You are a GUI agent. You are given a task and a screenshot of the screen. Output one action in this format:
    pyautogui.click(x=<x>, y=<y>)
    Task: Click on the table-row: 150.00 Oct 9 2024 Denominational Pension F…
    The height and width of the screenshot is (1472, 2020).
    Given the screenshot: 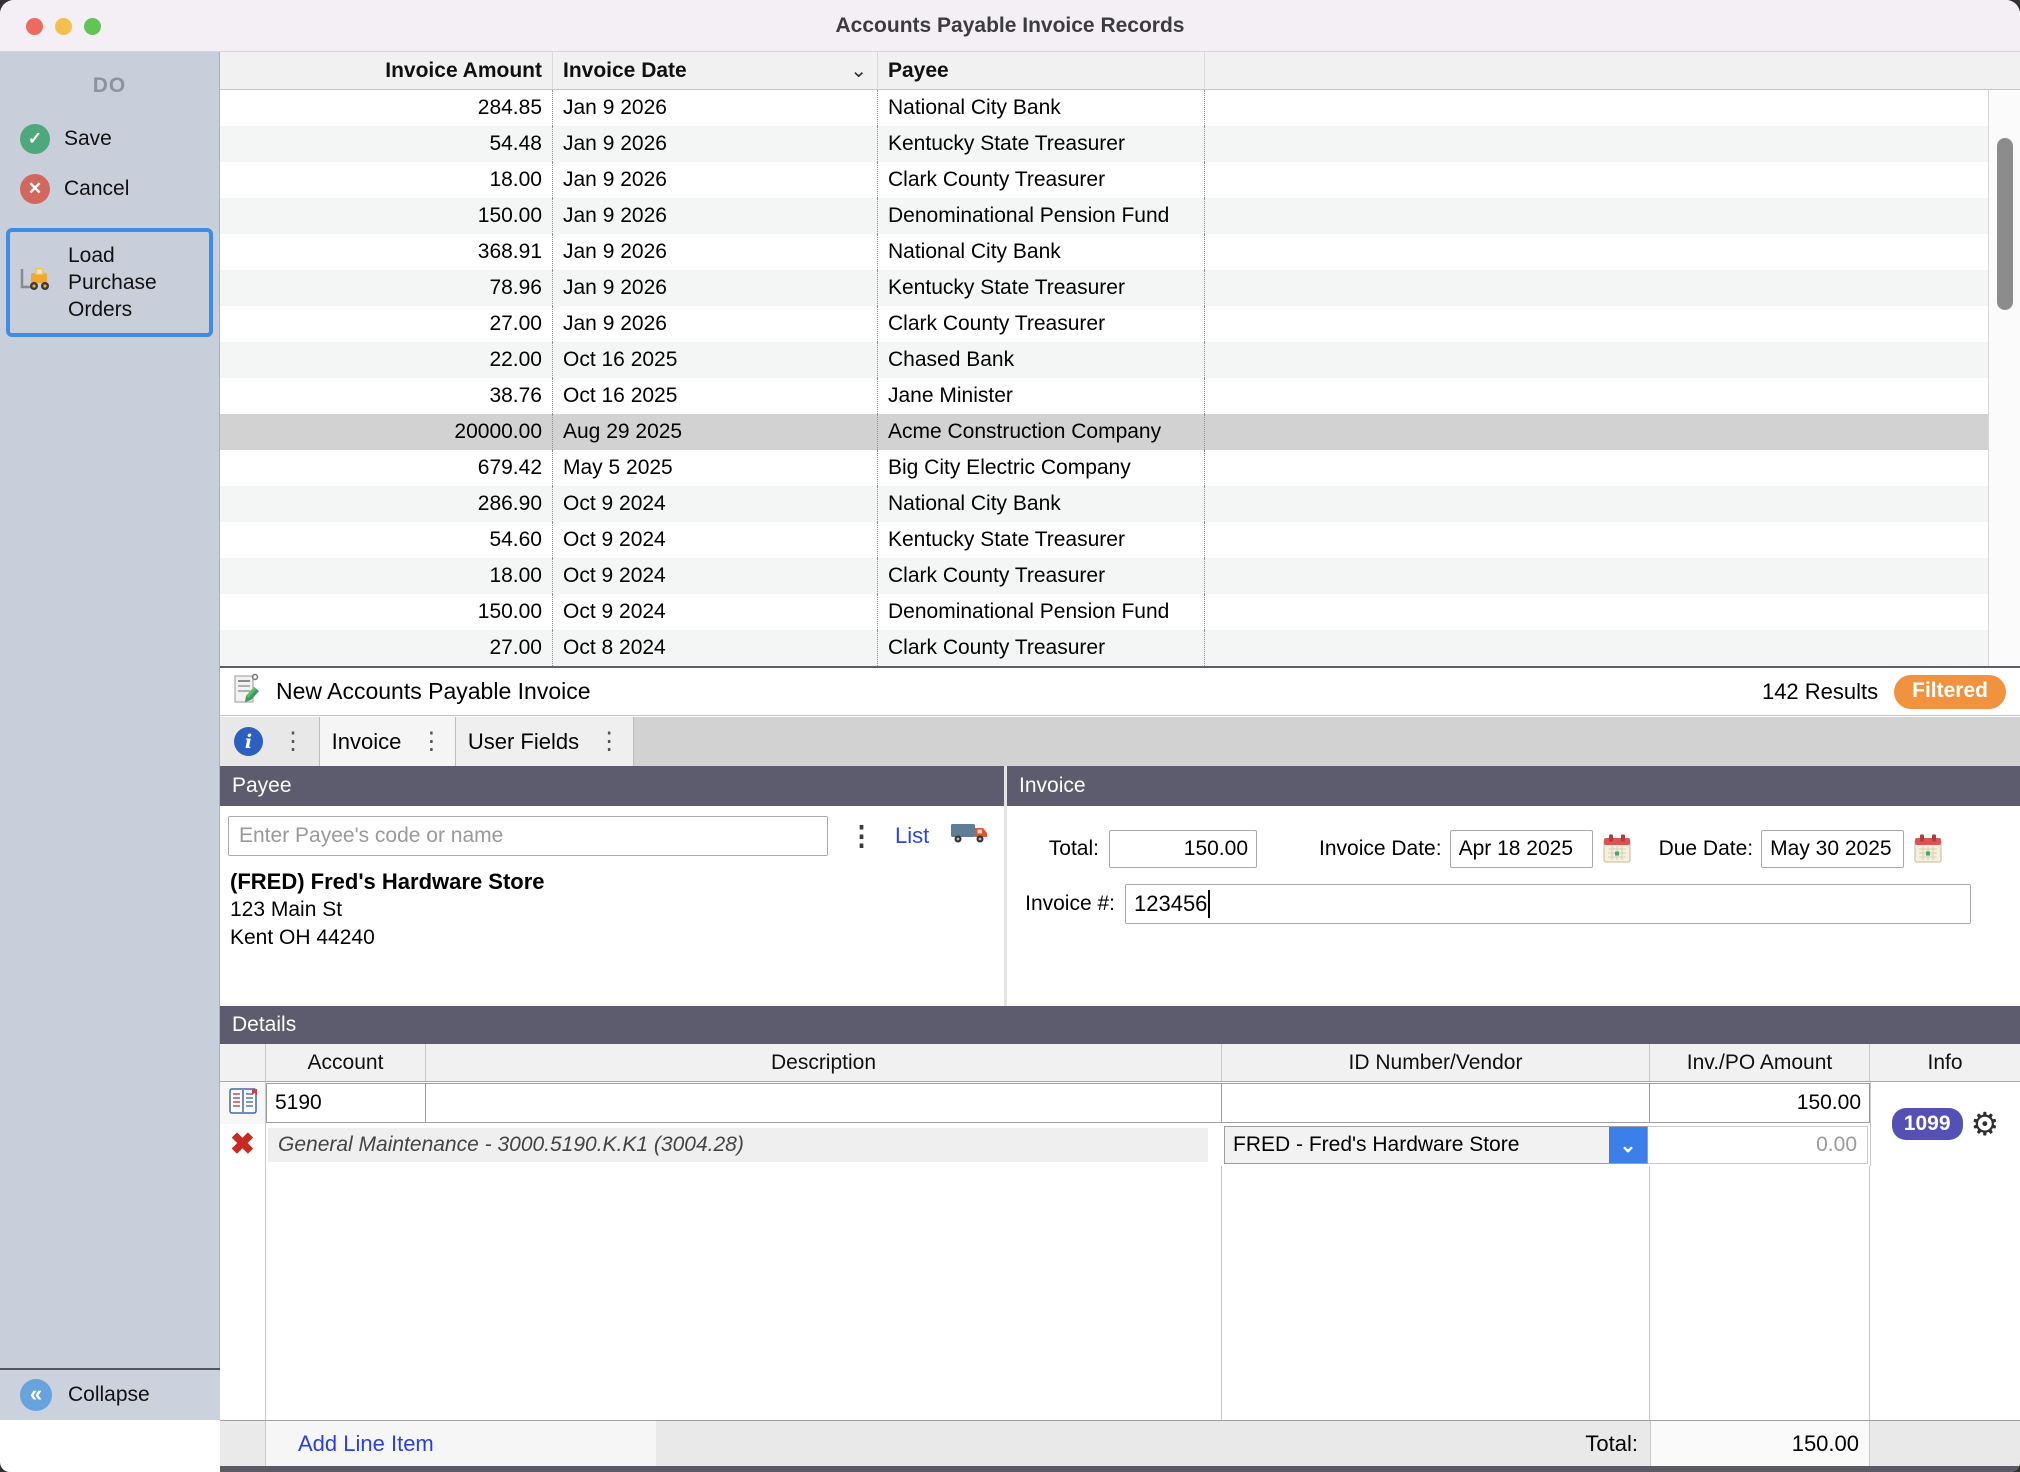 What is the action you would take?
    pyautogui.click(x=1104, y=612)
    